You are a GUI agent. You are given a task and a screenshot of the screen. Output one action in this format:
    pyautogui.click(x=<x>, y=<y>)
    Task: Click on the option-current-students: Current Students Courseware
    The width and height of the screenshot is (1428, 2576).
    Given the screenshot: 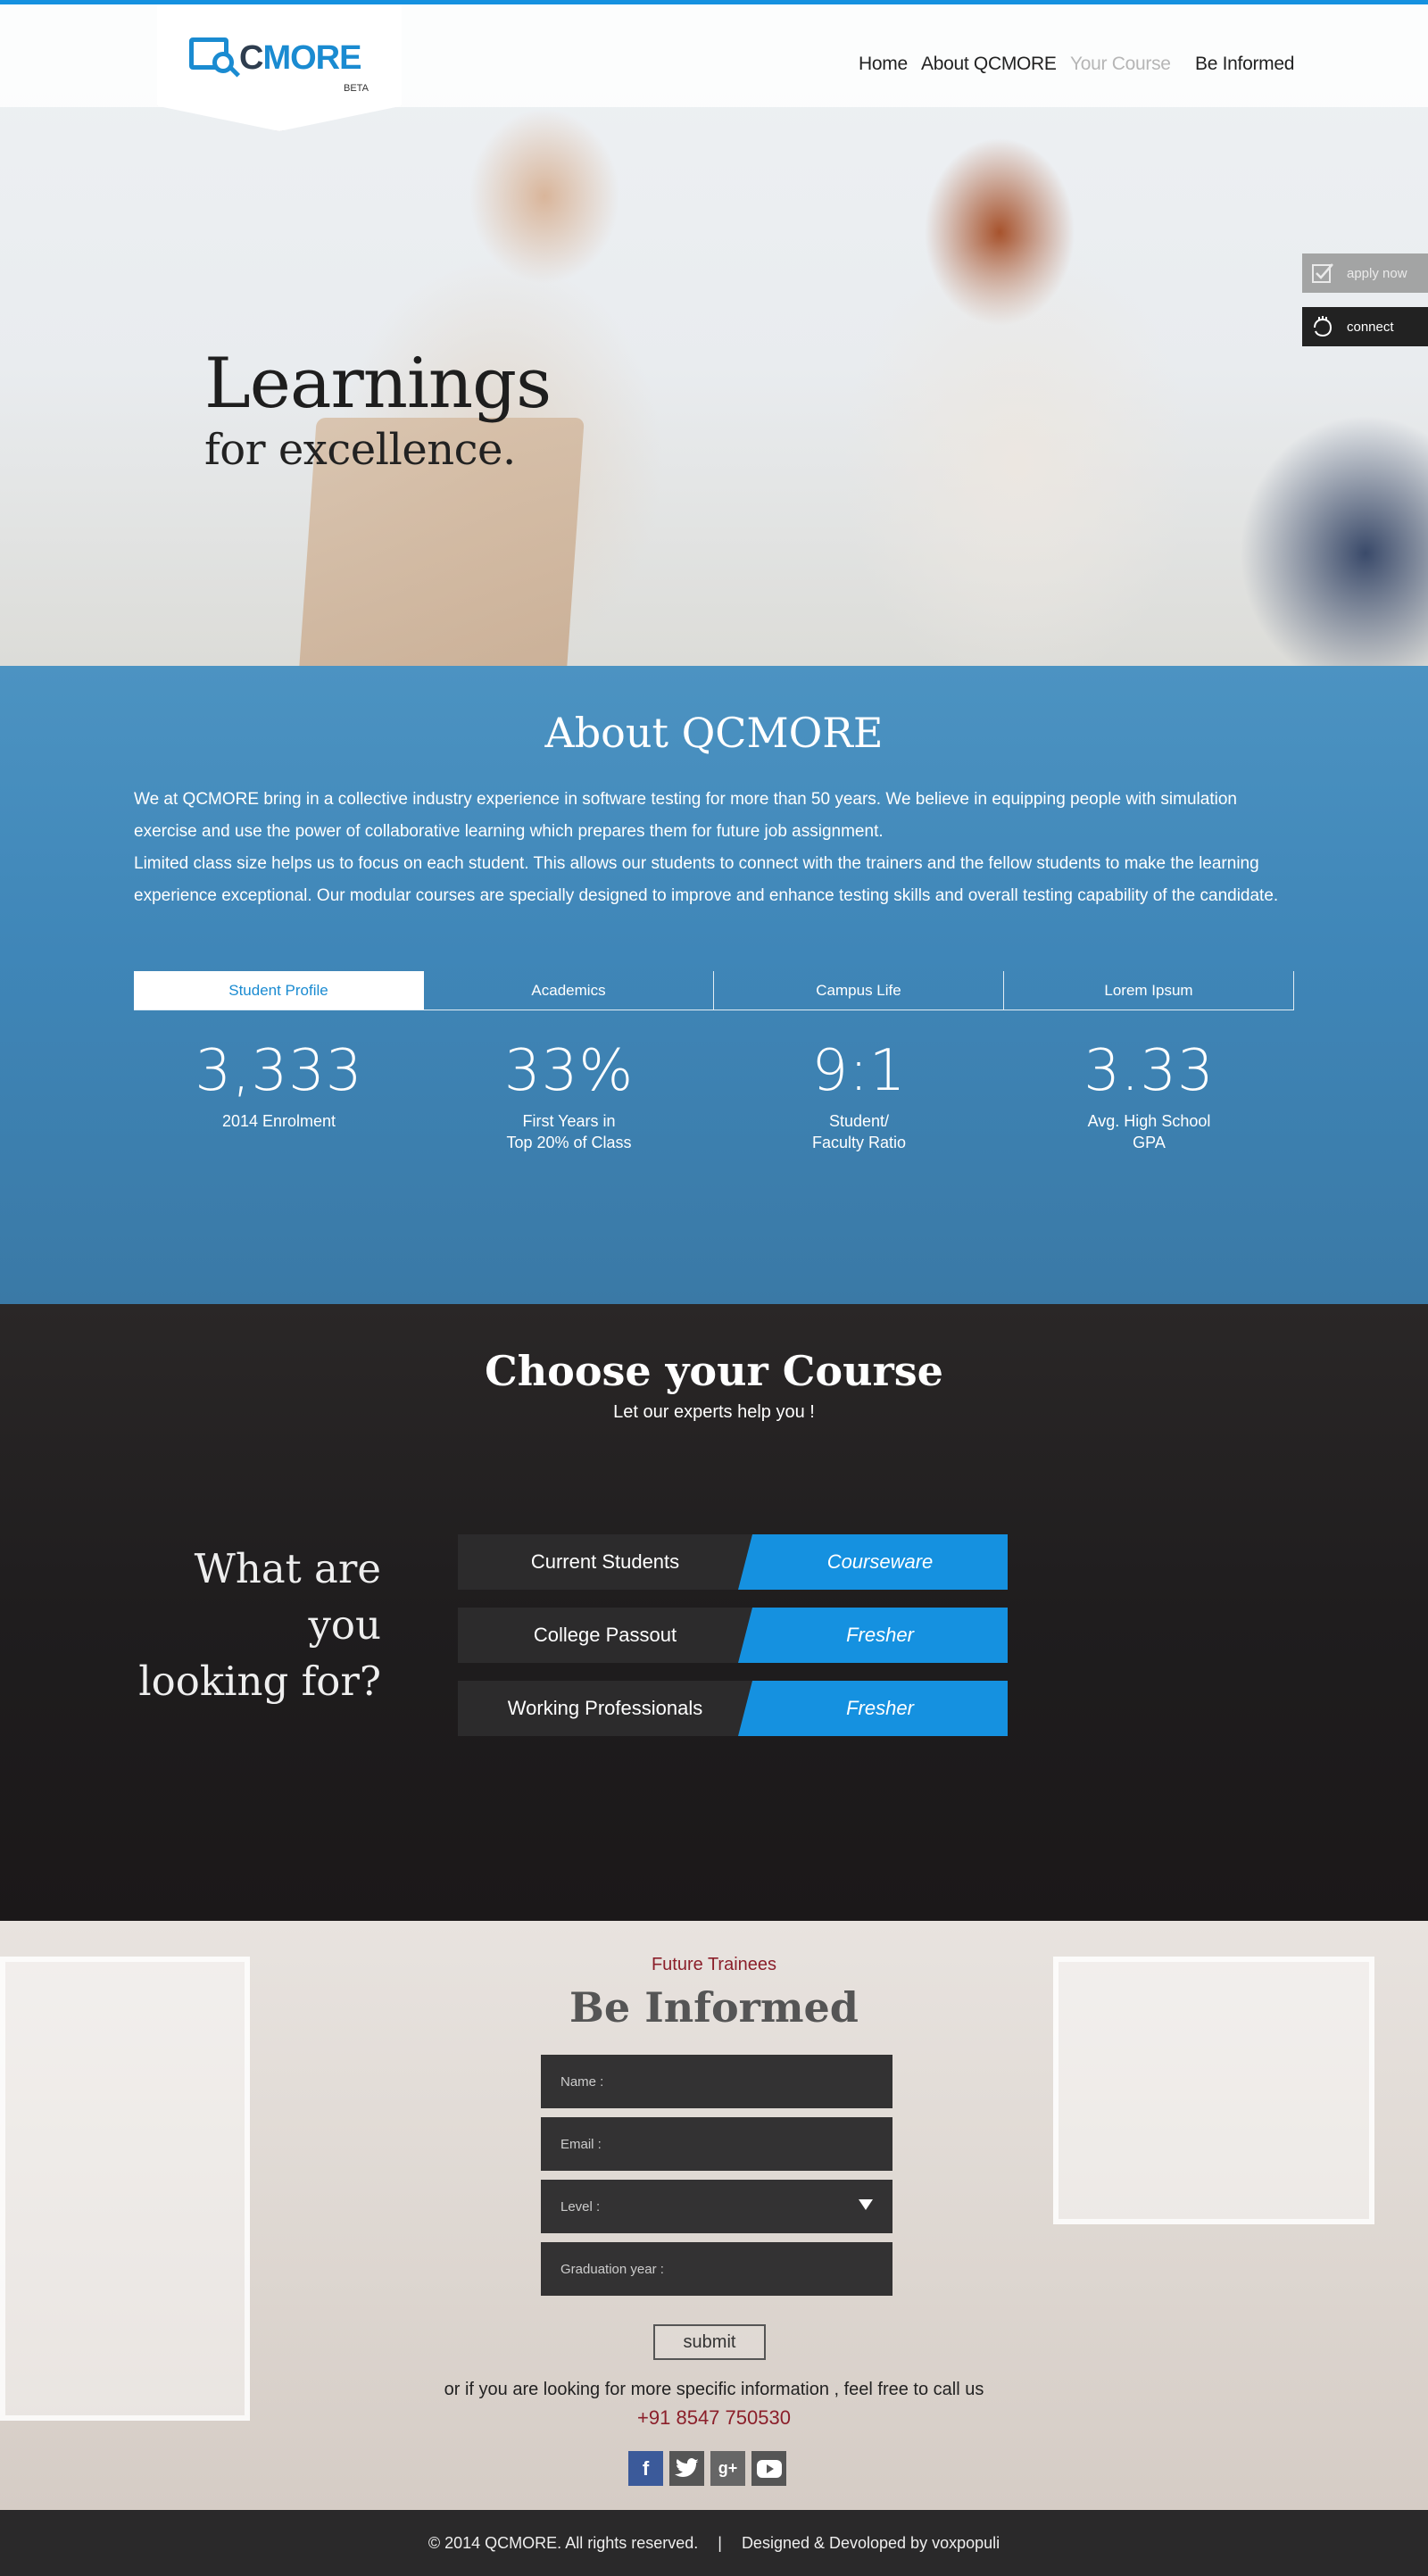 What is the action you would take?
    pyautogui.click(x=733, y=1562)
    